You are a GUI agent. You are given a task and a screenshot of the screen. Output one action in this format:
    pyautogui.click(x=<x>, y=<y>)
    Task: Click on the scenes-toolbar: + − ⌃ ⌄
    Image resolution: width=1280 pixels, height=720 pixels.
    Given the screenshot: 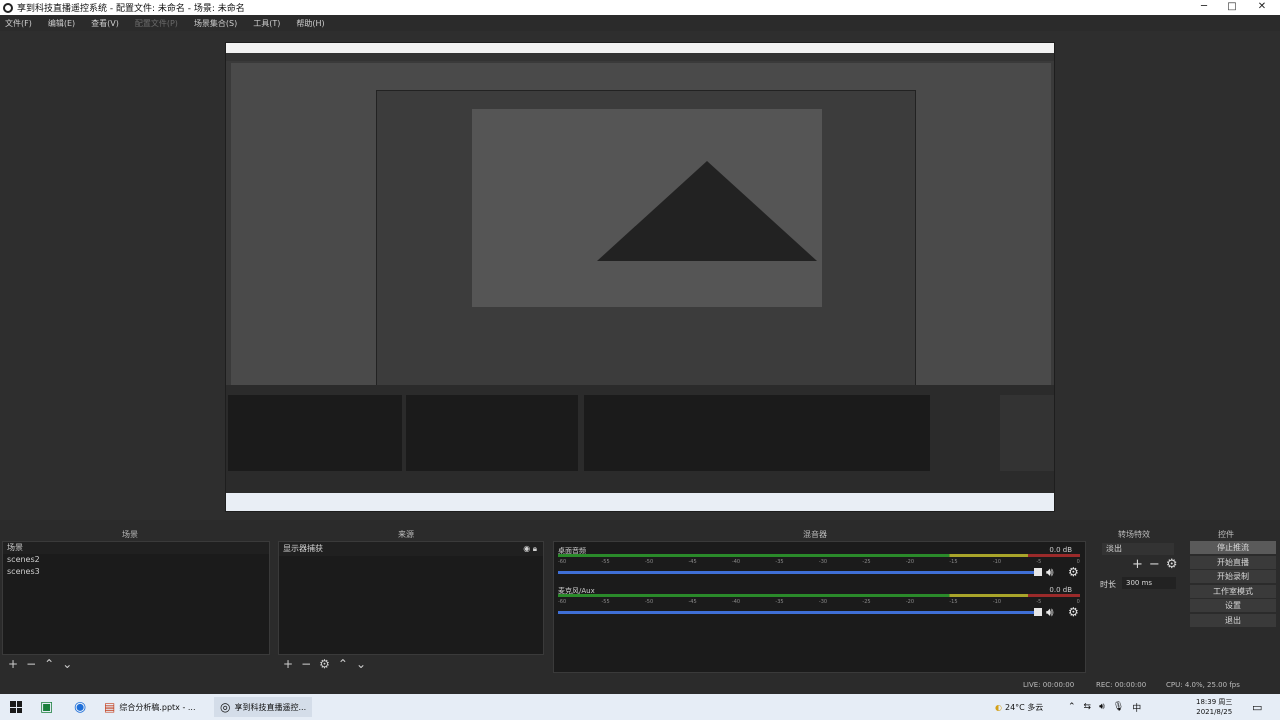 What is the action you would take?
    pyautogui.click(x=40, y=664)
    